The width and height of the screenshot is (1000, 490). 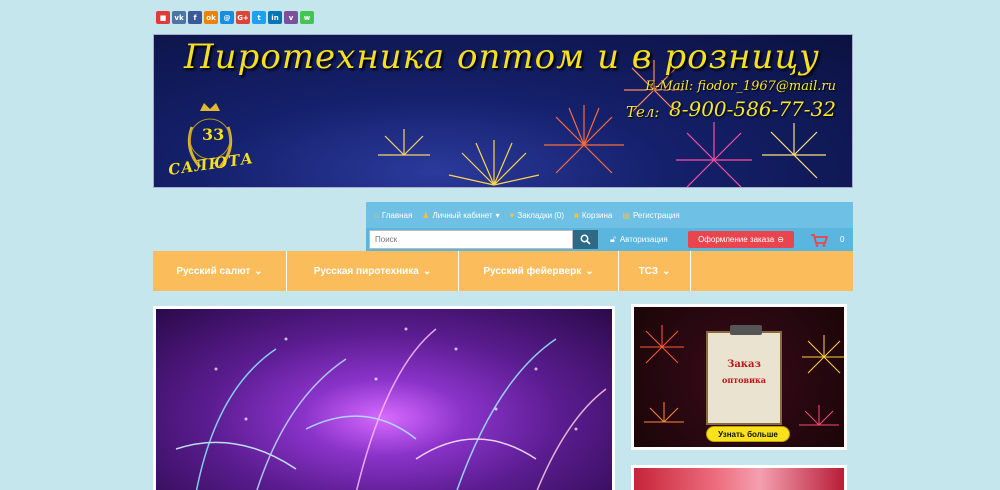 What do you see at coordinates (243, 17) in the screenshot?
I see `googleplus-share-icon: G+` at bounding box center [243, 17].